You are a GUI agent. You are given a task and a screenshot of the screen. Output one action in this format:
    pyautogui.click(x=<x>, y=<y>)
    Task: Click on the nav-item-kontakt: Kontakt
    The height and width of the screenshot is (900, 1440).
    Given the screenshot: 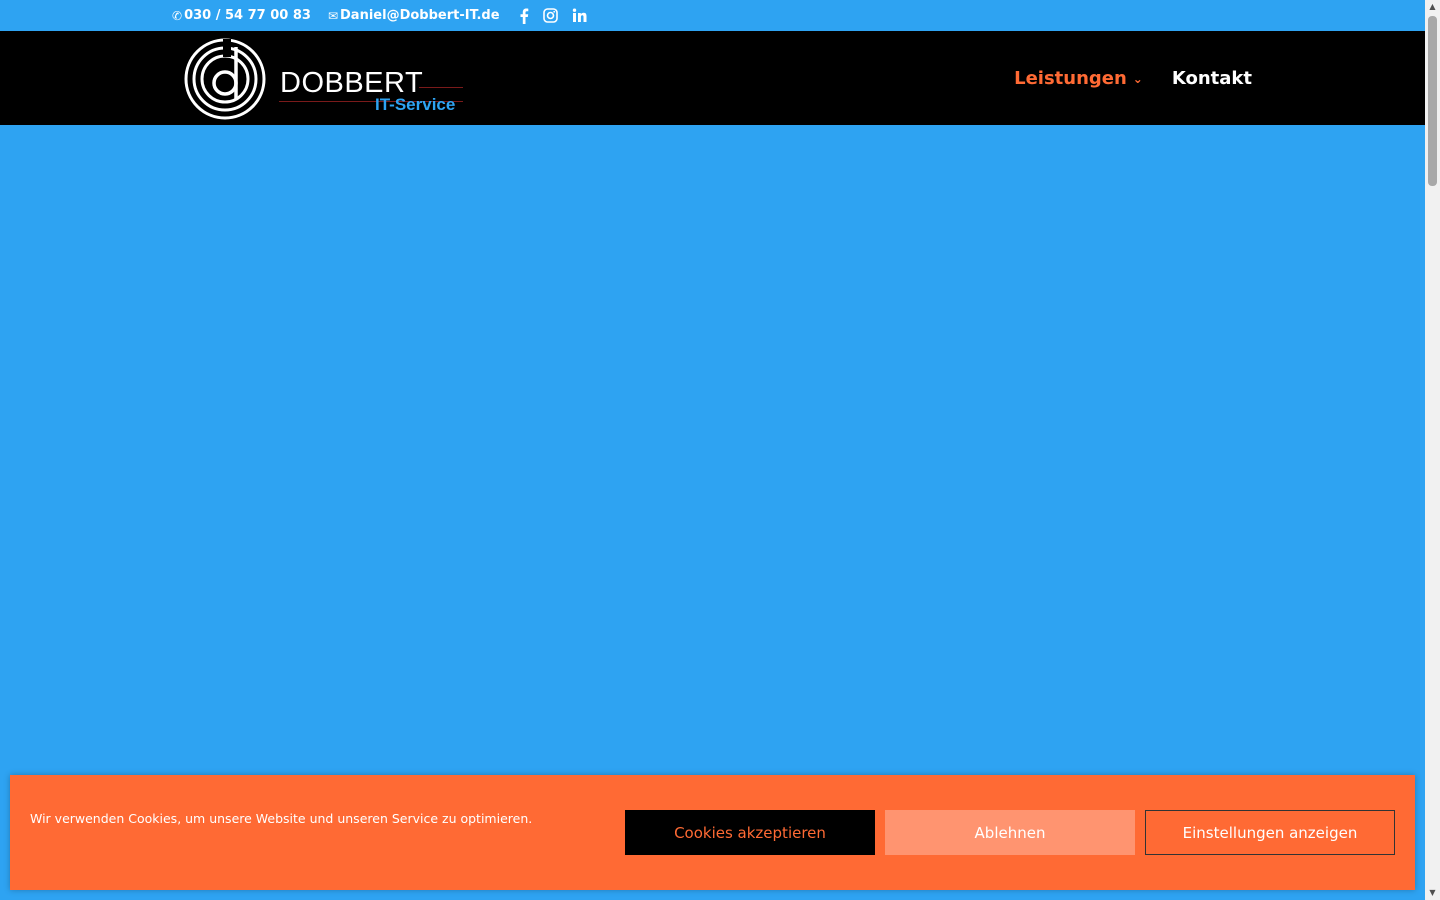 What is the action you would take?
    pyautogui.click(x=1212, y=78)
    